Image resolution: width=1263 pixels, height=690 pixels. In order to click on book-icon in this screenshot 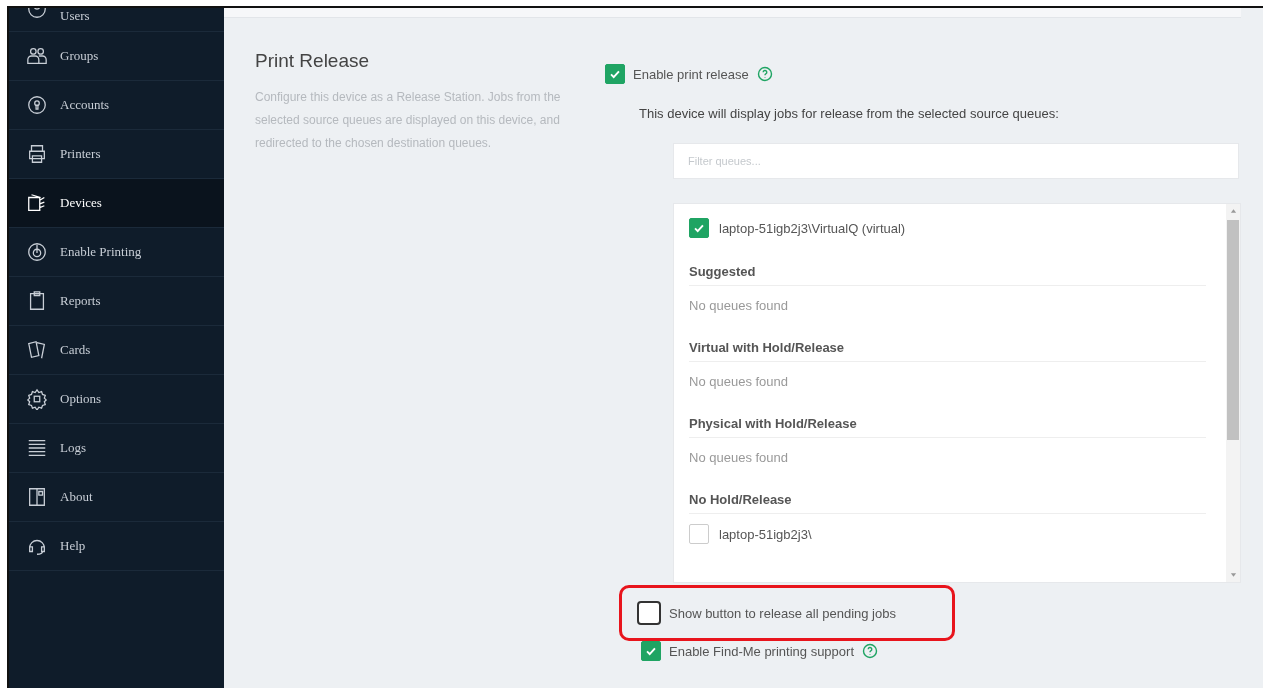, I will do `click(37, 497)`.